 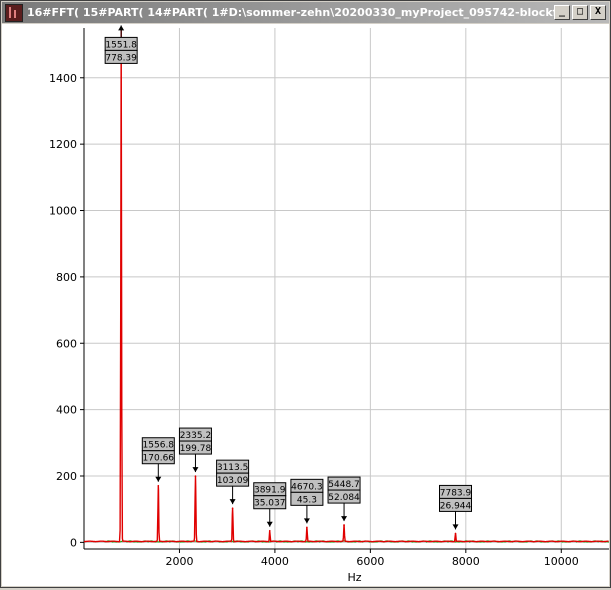 What do you see at coordinates (354, 577) in the screenshot?
I see `x-axis-label: Hz` at bounding box center [354, 577].